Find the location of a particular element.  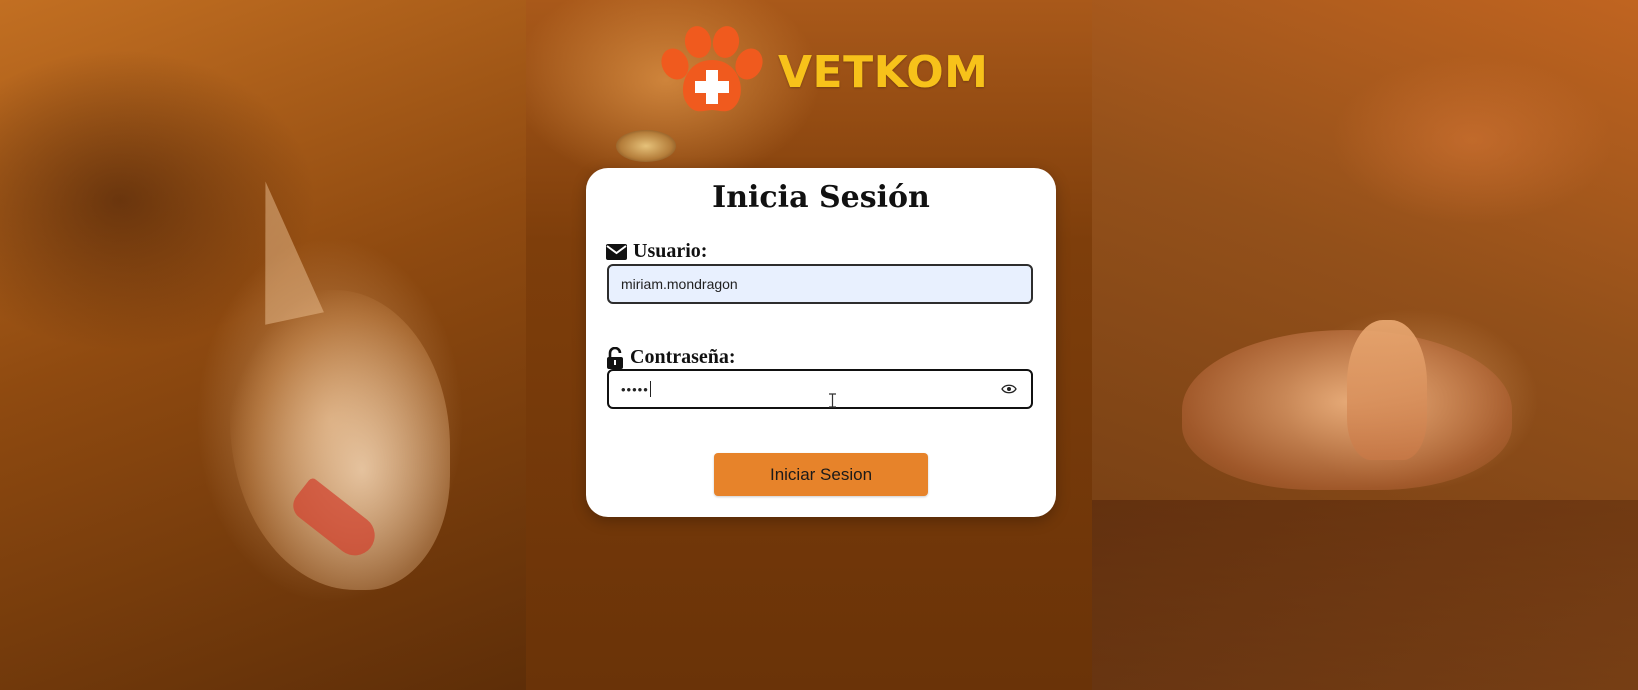

paw-cross-icon is located at coordinates (712, 69).